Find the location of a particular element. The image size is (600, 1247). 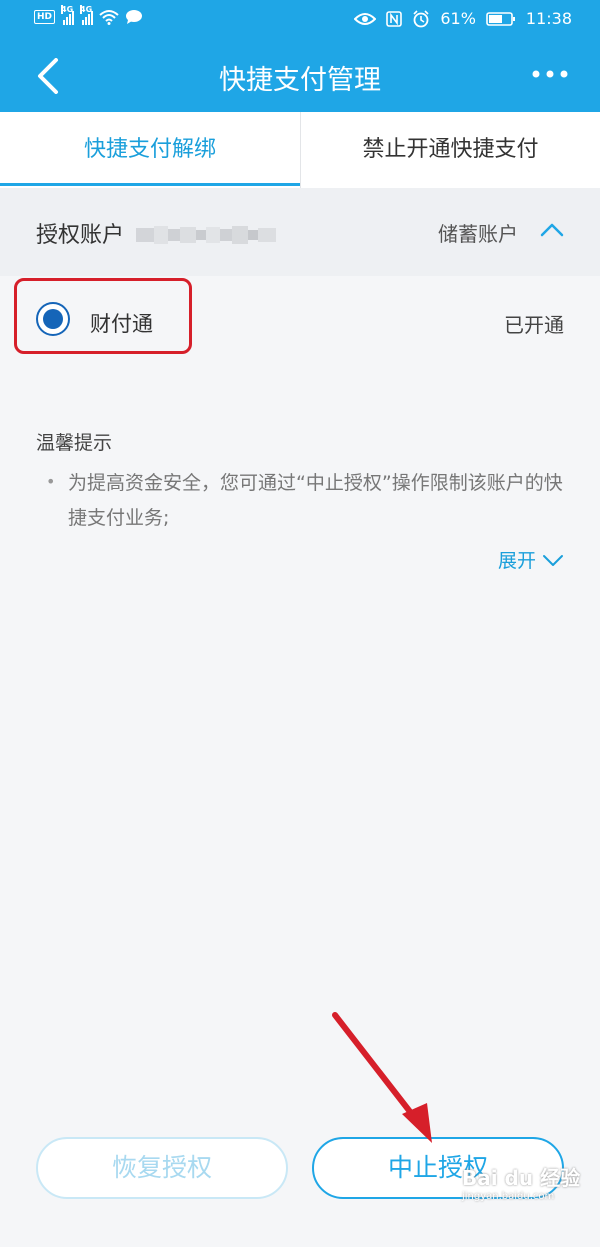

status-bar-right: 61% 11:38 is located at coordinates (463, 18).